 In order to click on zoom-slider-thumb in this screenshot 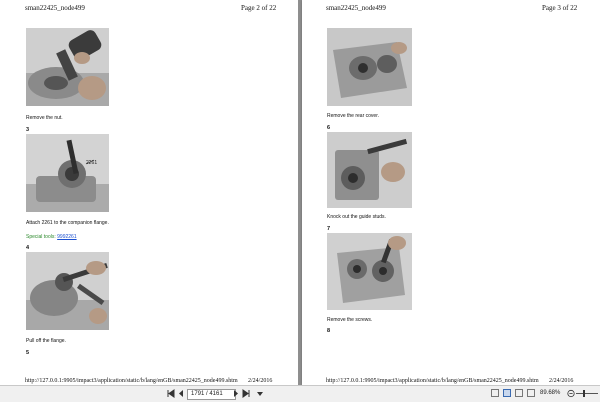, I will do `click(584, 393)`.